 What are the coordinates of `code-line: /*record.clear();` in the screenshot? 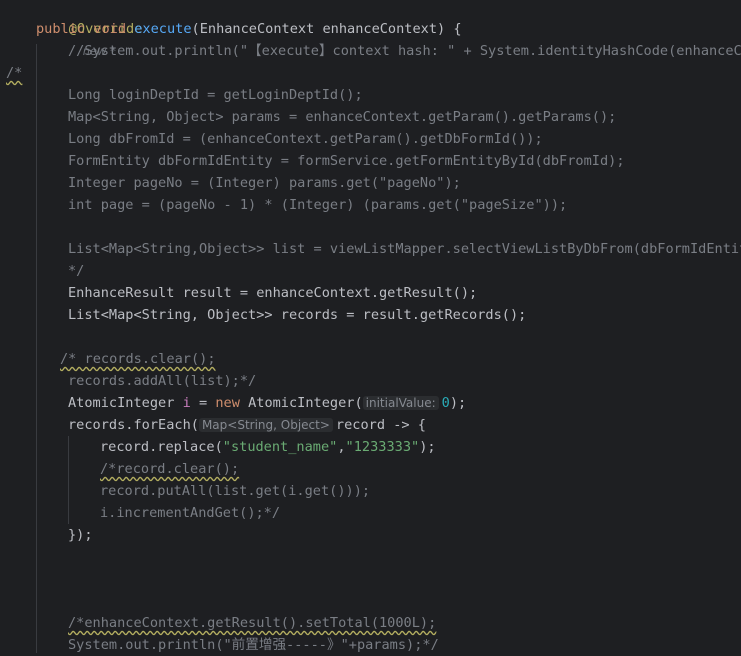 It's located at (170, 469).